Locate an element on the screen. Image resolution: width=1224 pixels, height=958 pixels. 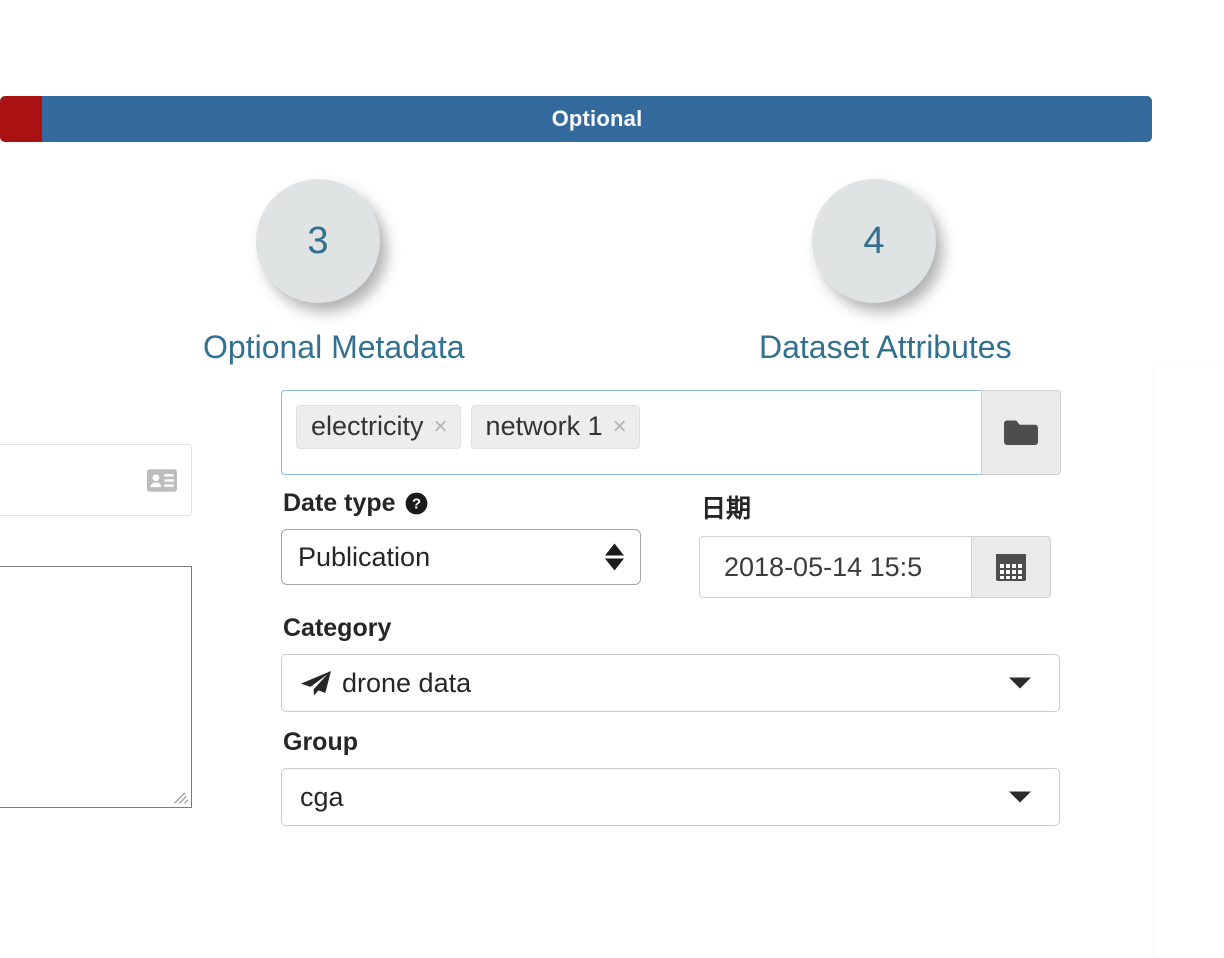
group-value: cga is located at coordinates (322, 796).